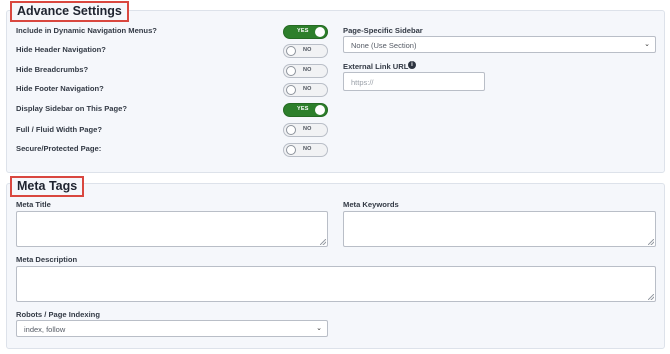 The image size is (670, 354). Describe the element at coordinates (383, 30) in the screenshot. I see `page-specific-sidebar-label: Page-Specific Sidebar` at that location.